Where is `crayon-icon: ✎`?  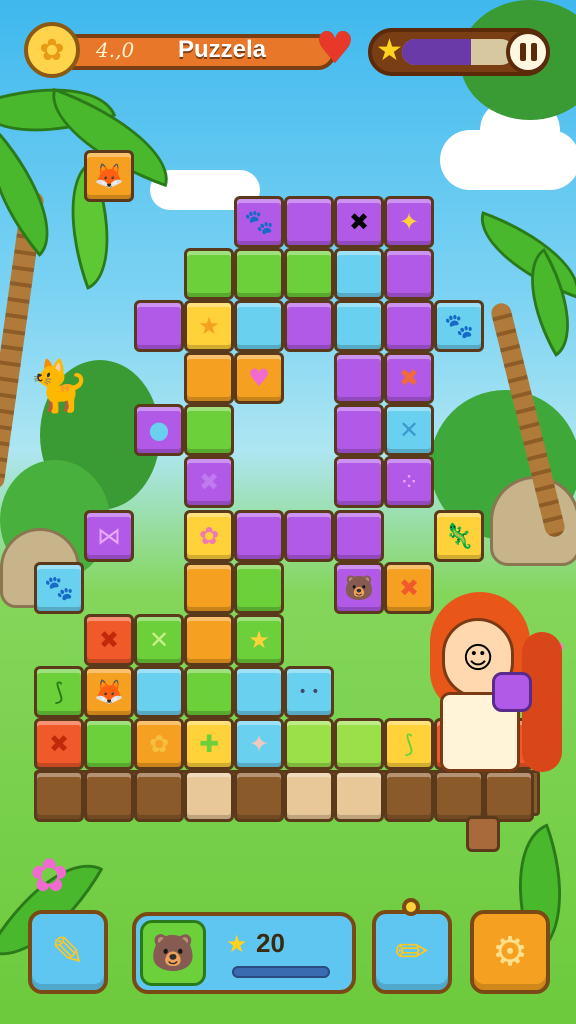 crayon-icon: ✎ is located at coordinates (68, 952).